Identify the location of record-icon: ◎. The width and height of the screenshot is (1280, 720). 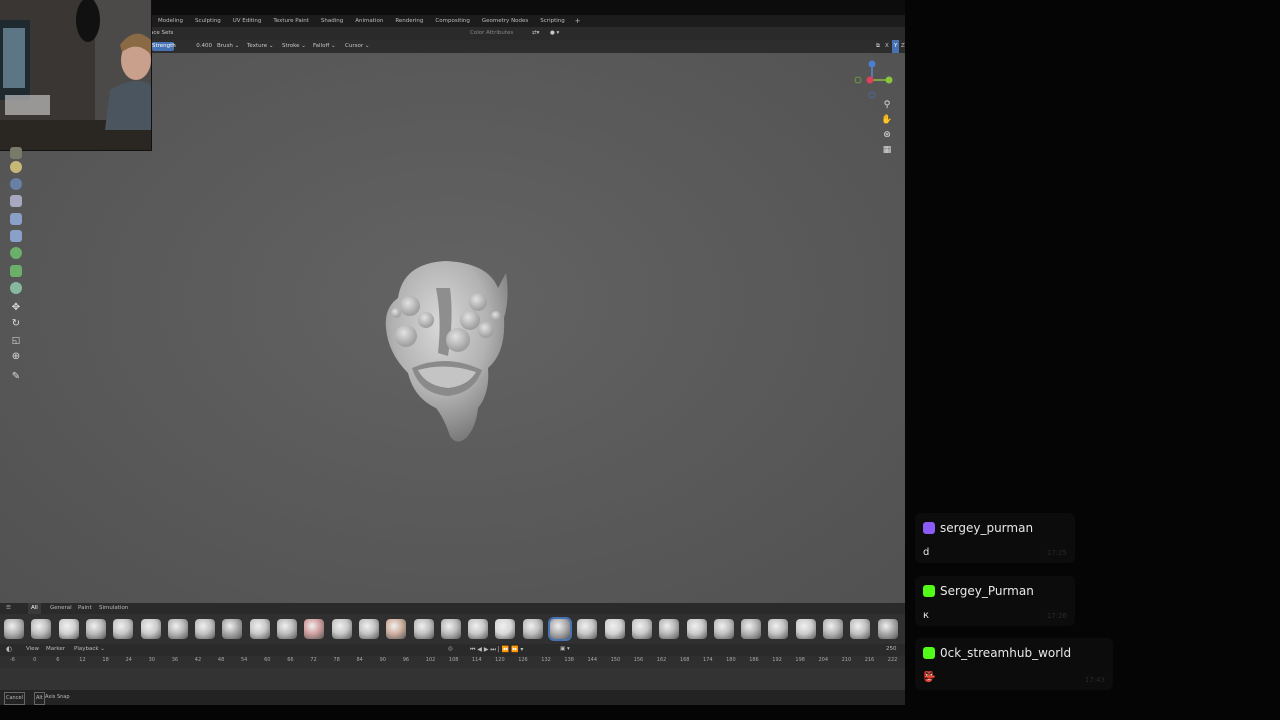
(450, 649).